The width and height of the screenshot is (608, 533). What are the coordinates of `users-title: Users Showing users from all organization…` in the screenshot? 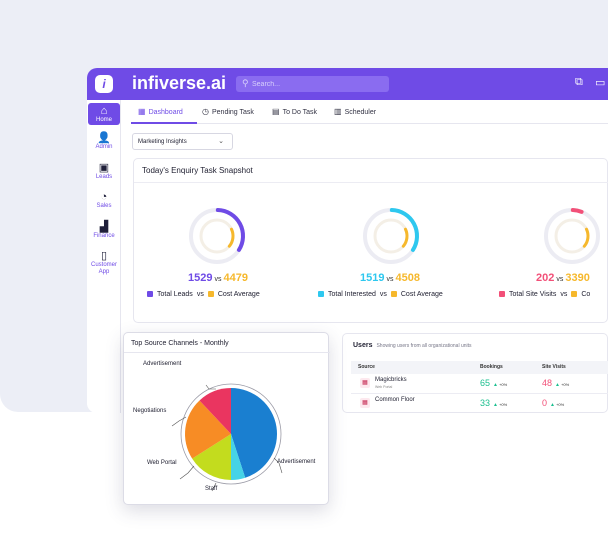 It's located at (412, 345).